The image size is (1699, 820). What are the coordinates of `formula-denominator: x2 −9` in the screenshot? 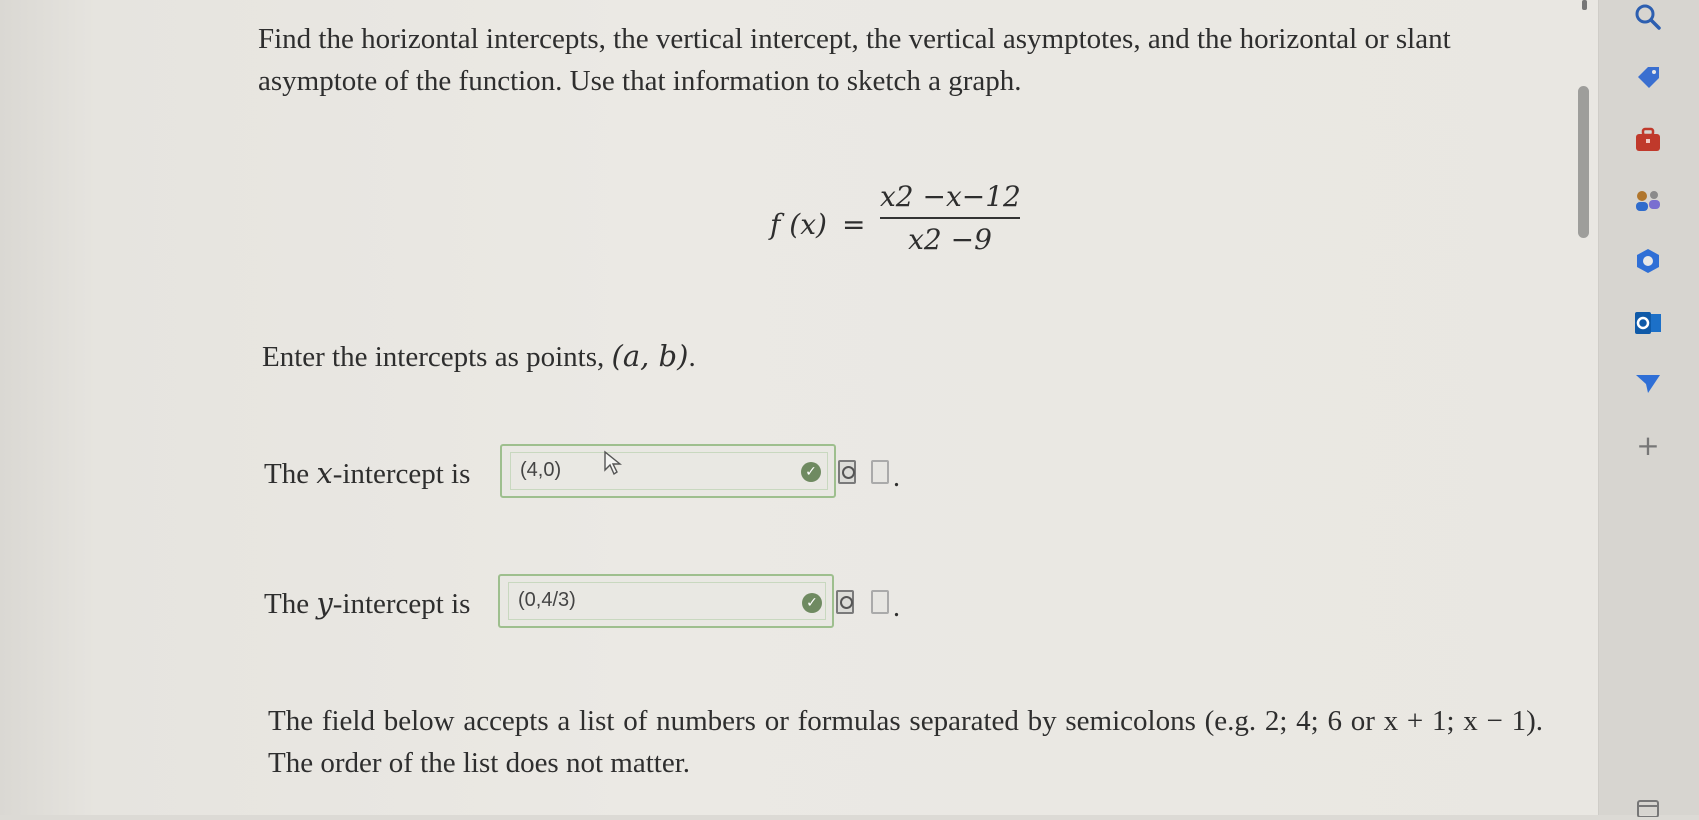 It's located at (950, 239).